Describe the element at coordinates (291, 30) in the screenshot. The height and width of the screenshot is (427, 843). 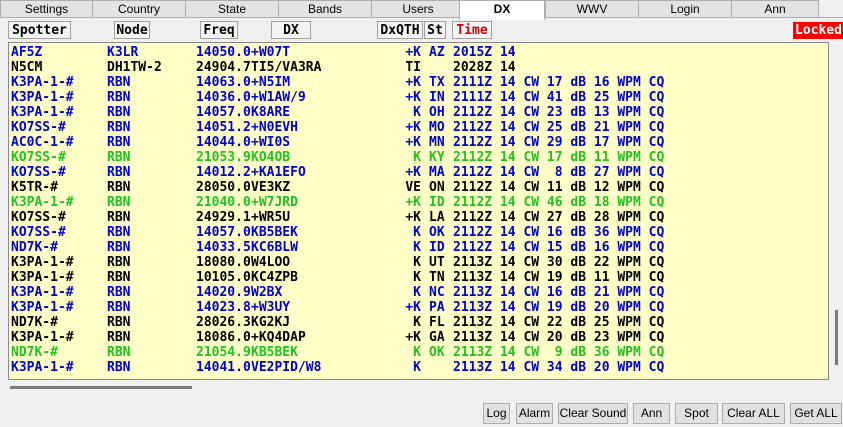
I see `column-header-dx: DX` at that location.